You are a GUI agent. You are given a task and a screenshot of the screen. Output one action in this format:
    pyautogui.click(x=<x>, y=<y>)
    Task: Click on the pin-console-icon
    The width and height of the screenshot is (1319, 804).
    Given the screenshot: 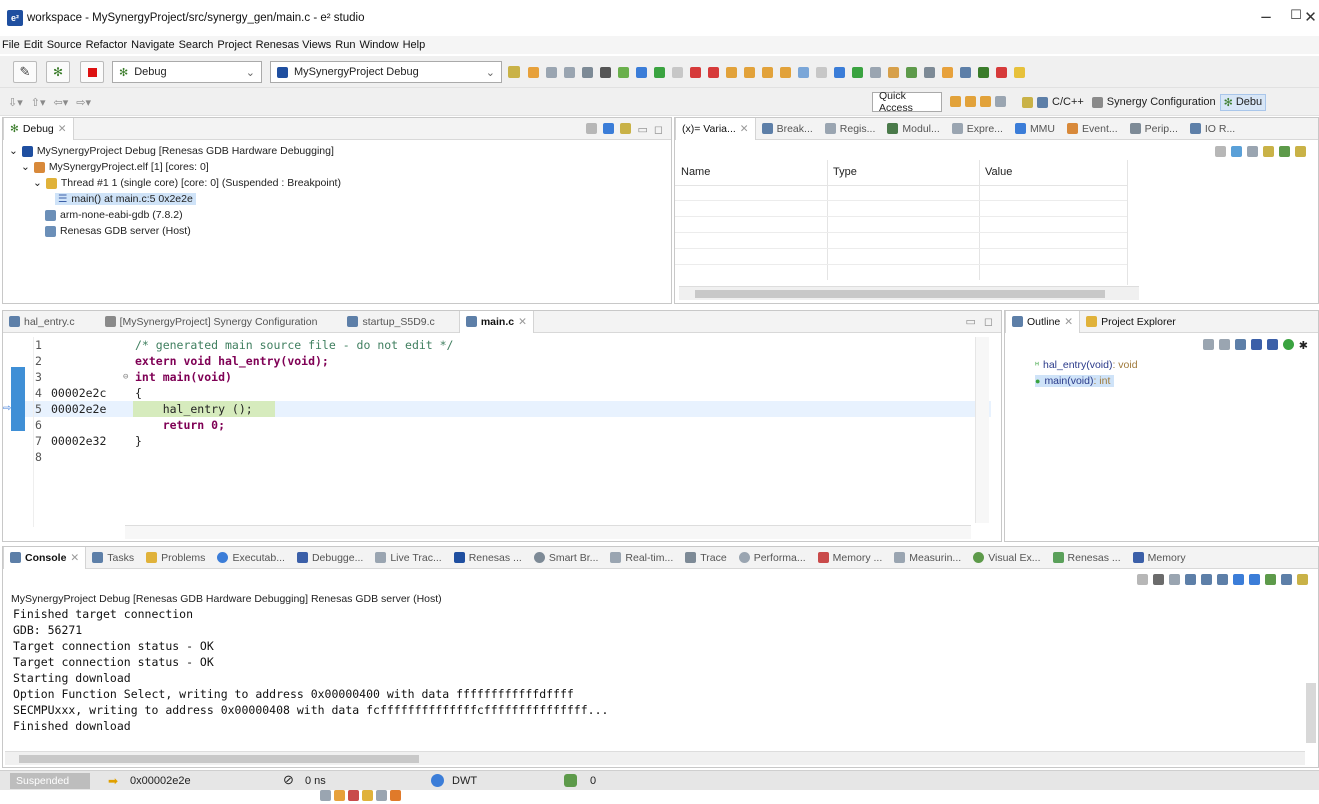 What is the action you would take?
    pyautogui.click(x=1270, y=579)
    